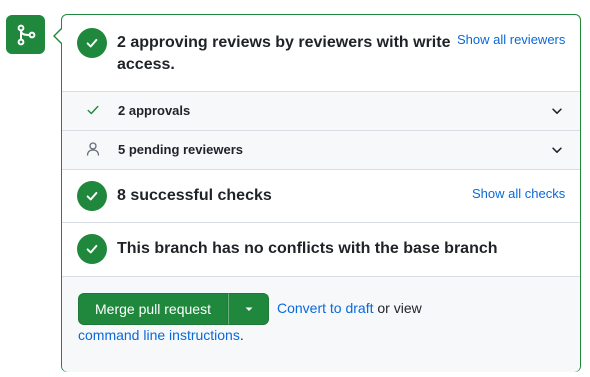 This screenshot has width=590, height=377. What do you see at coordinates (399, 308) in the screenshot?
I see `or-view-text: or view` at bounding box center [399, 308].